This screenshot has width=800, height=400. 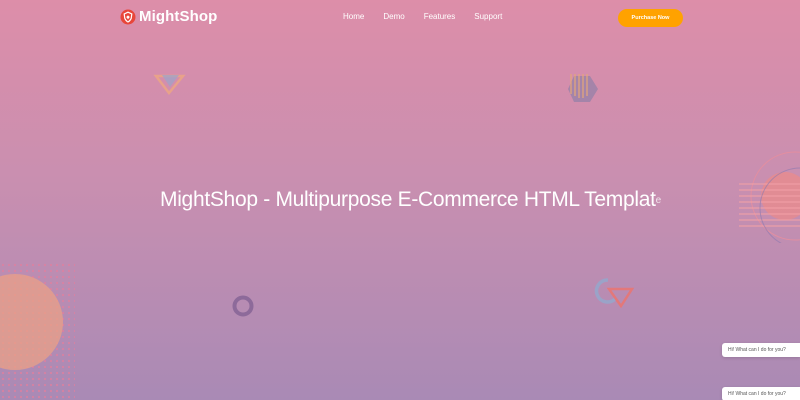 What do you see at coordinates (353, 16) in the screenshot?
I see `nav-item-home: Home` at bounding box center [353, 16].